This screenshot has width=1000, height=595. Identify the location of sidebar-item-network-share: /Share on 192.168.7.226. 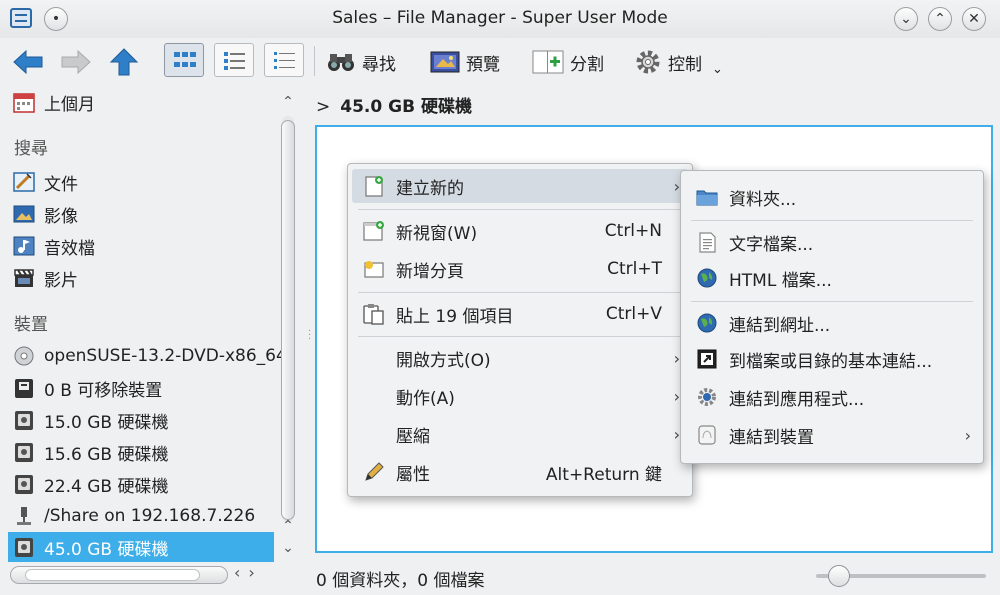
(133, 516).